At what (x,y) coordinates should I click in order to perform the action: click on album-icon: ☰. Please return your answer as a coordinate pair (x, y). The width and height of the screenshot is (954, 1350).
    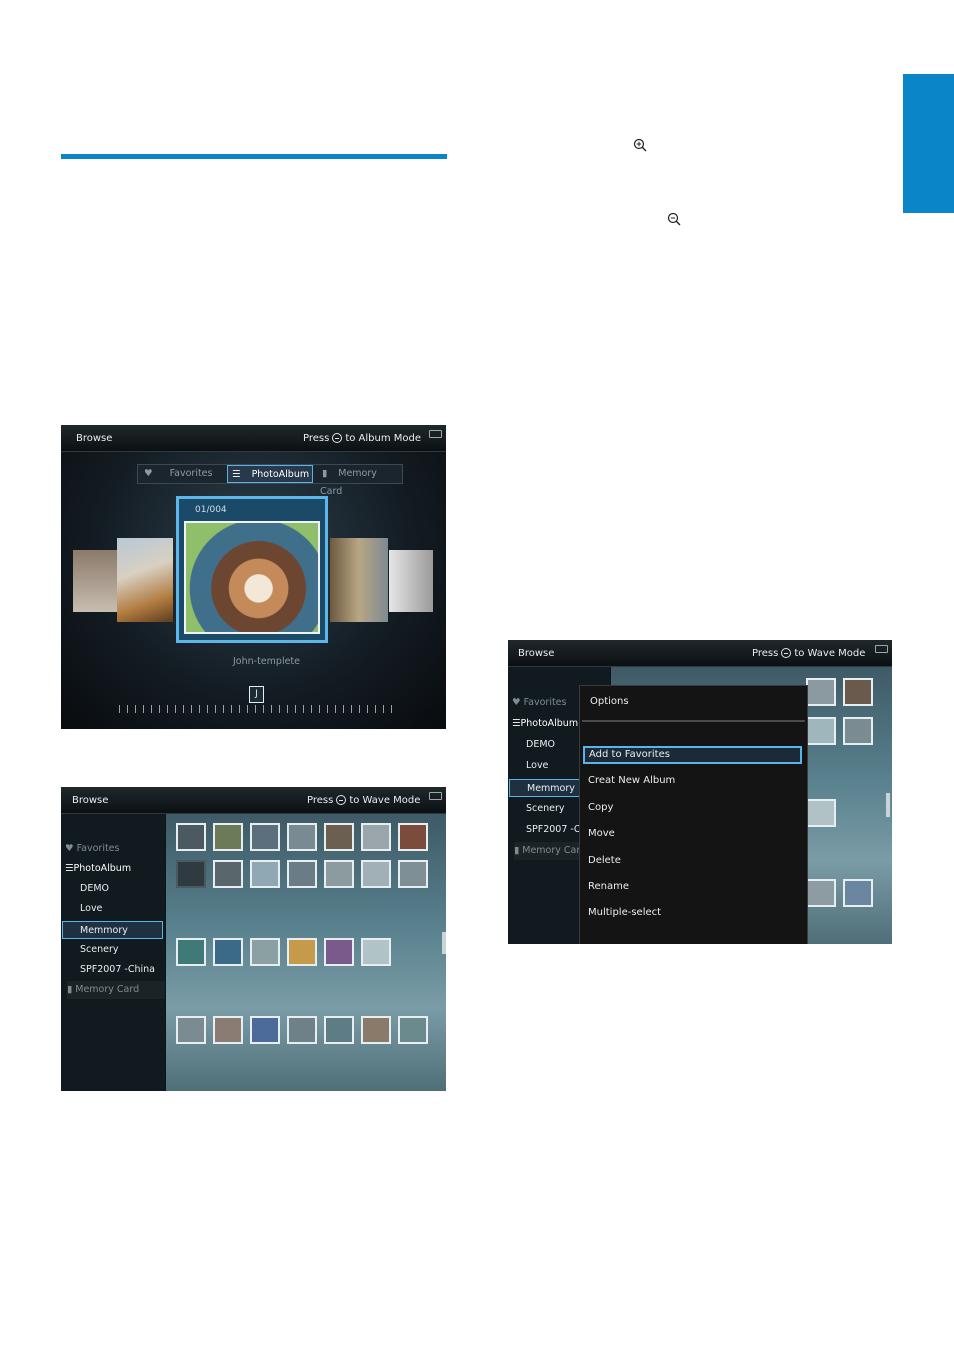
    Looking at the image, I should click on (69, 868).